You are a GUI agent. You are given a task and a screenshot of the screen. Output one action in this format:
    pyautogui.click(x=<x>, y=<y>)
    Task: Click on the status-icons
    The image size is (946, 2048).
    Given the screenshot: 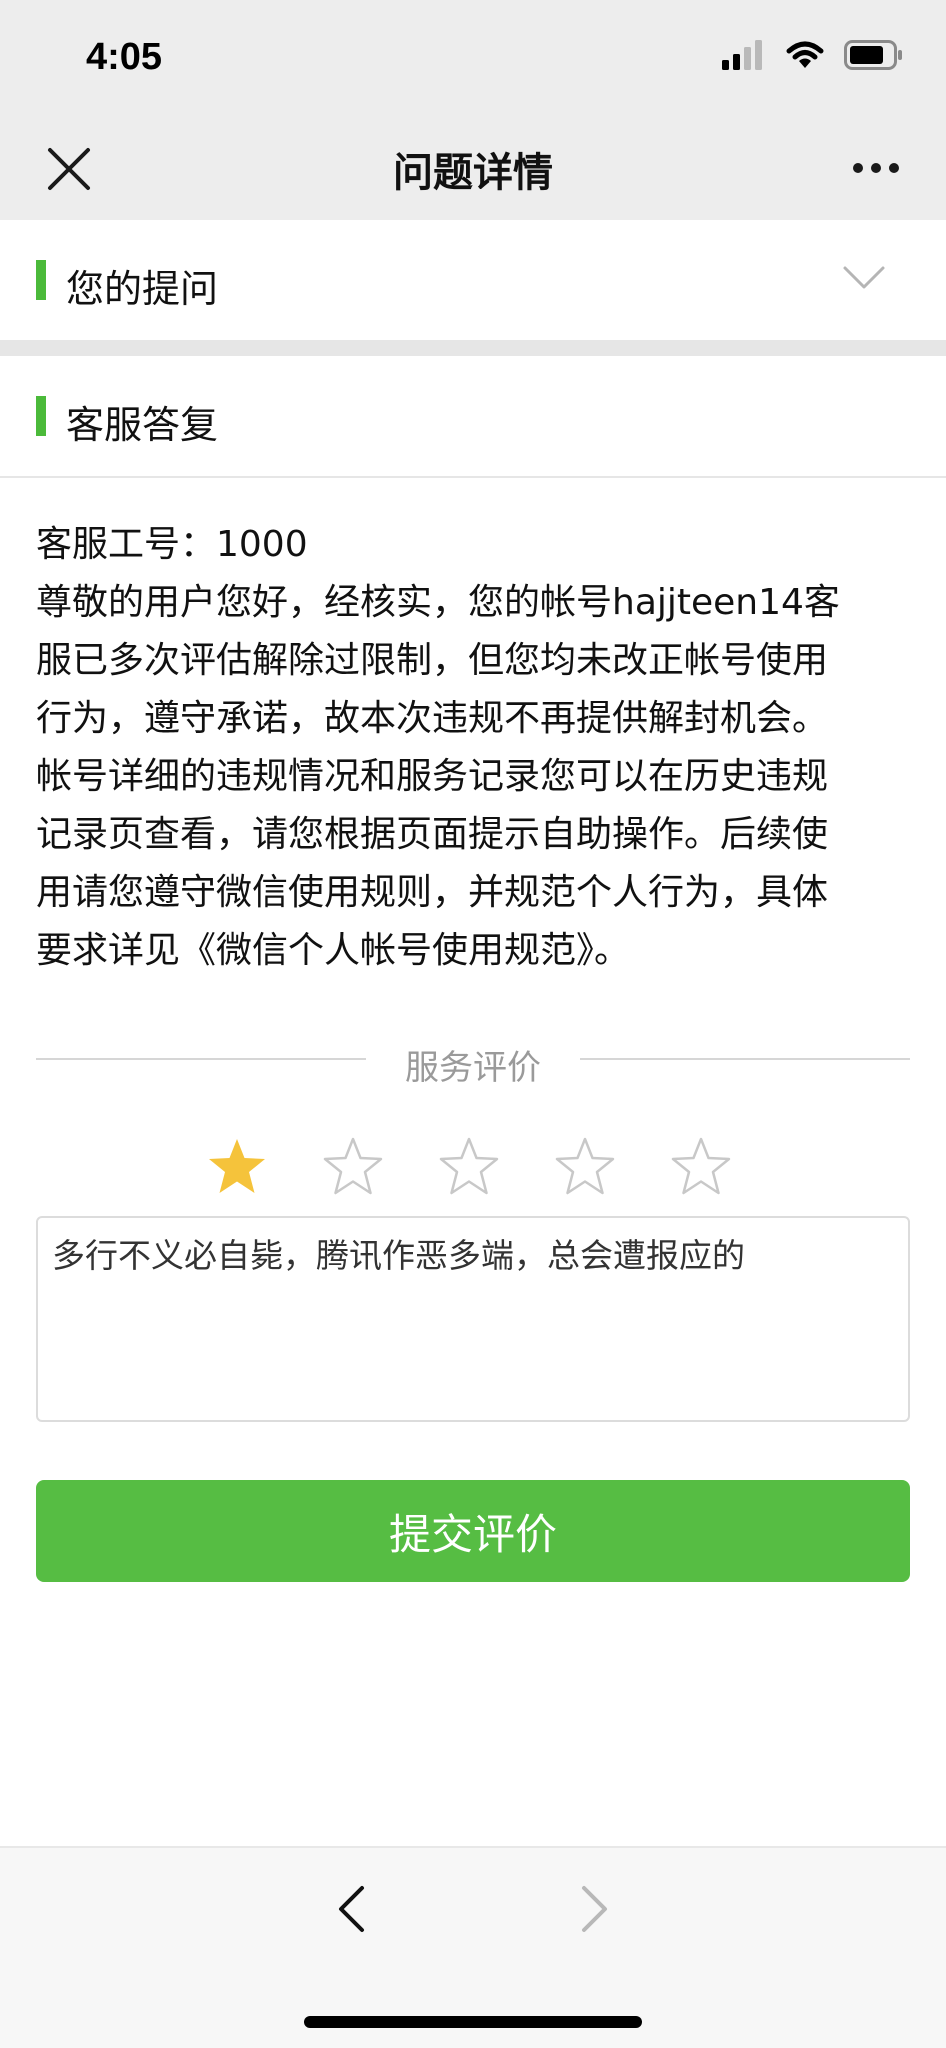 What is the action you would take?
    pyautogui.click(x=813, y=55)
    